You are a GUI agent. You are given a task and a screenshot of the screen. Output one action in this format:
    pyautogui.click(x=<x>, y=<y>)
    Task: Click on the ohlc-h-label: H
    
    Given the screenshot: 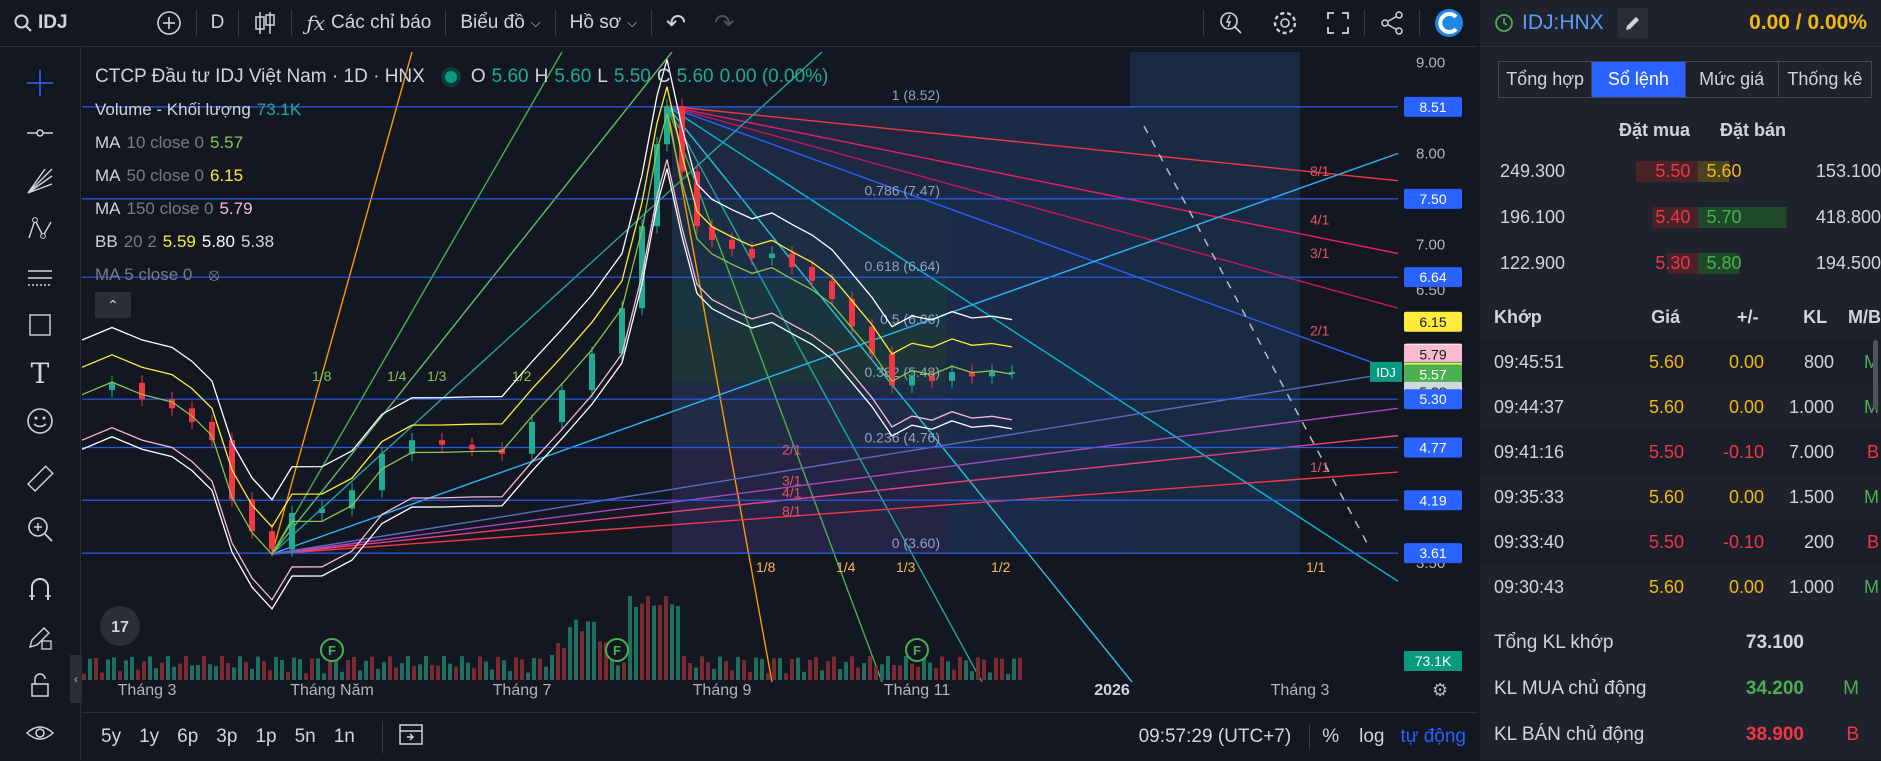 What is the action you would take?
    pyautogui.click(x=541, y=76)
    